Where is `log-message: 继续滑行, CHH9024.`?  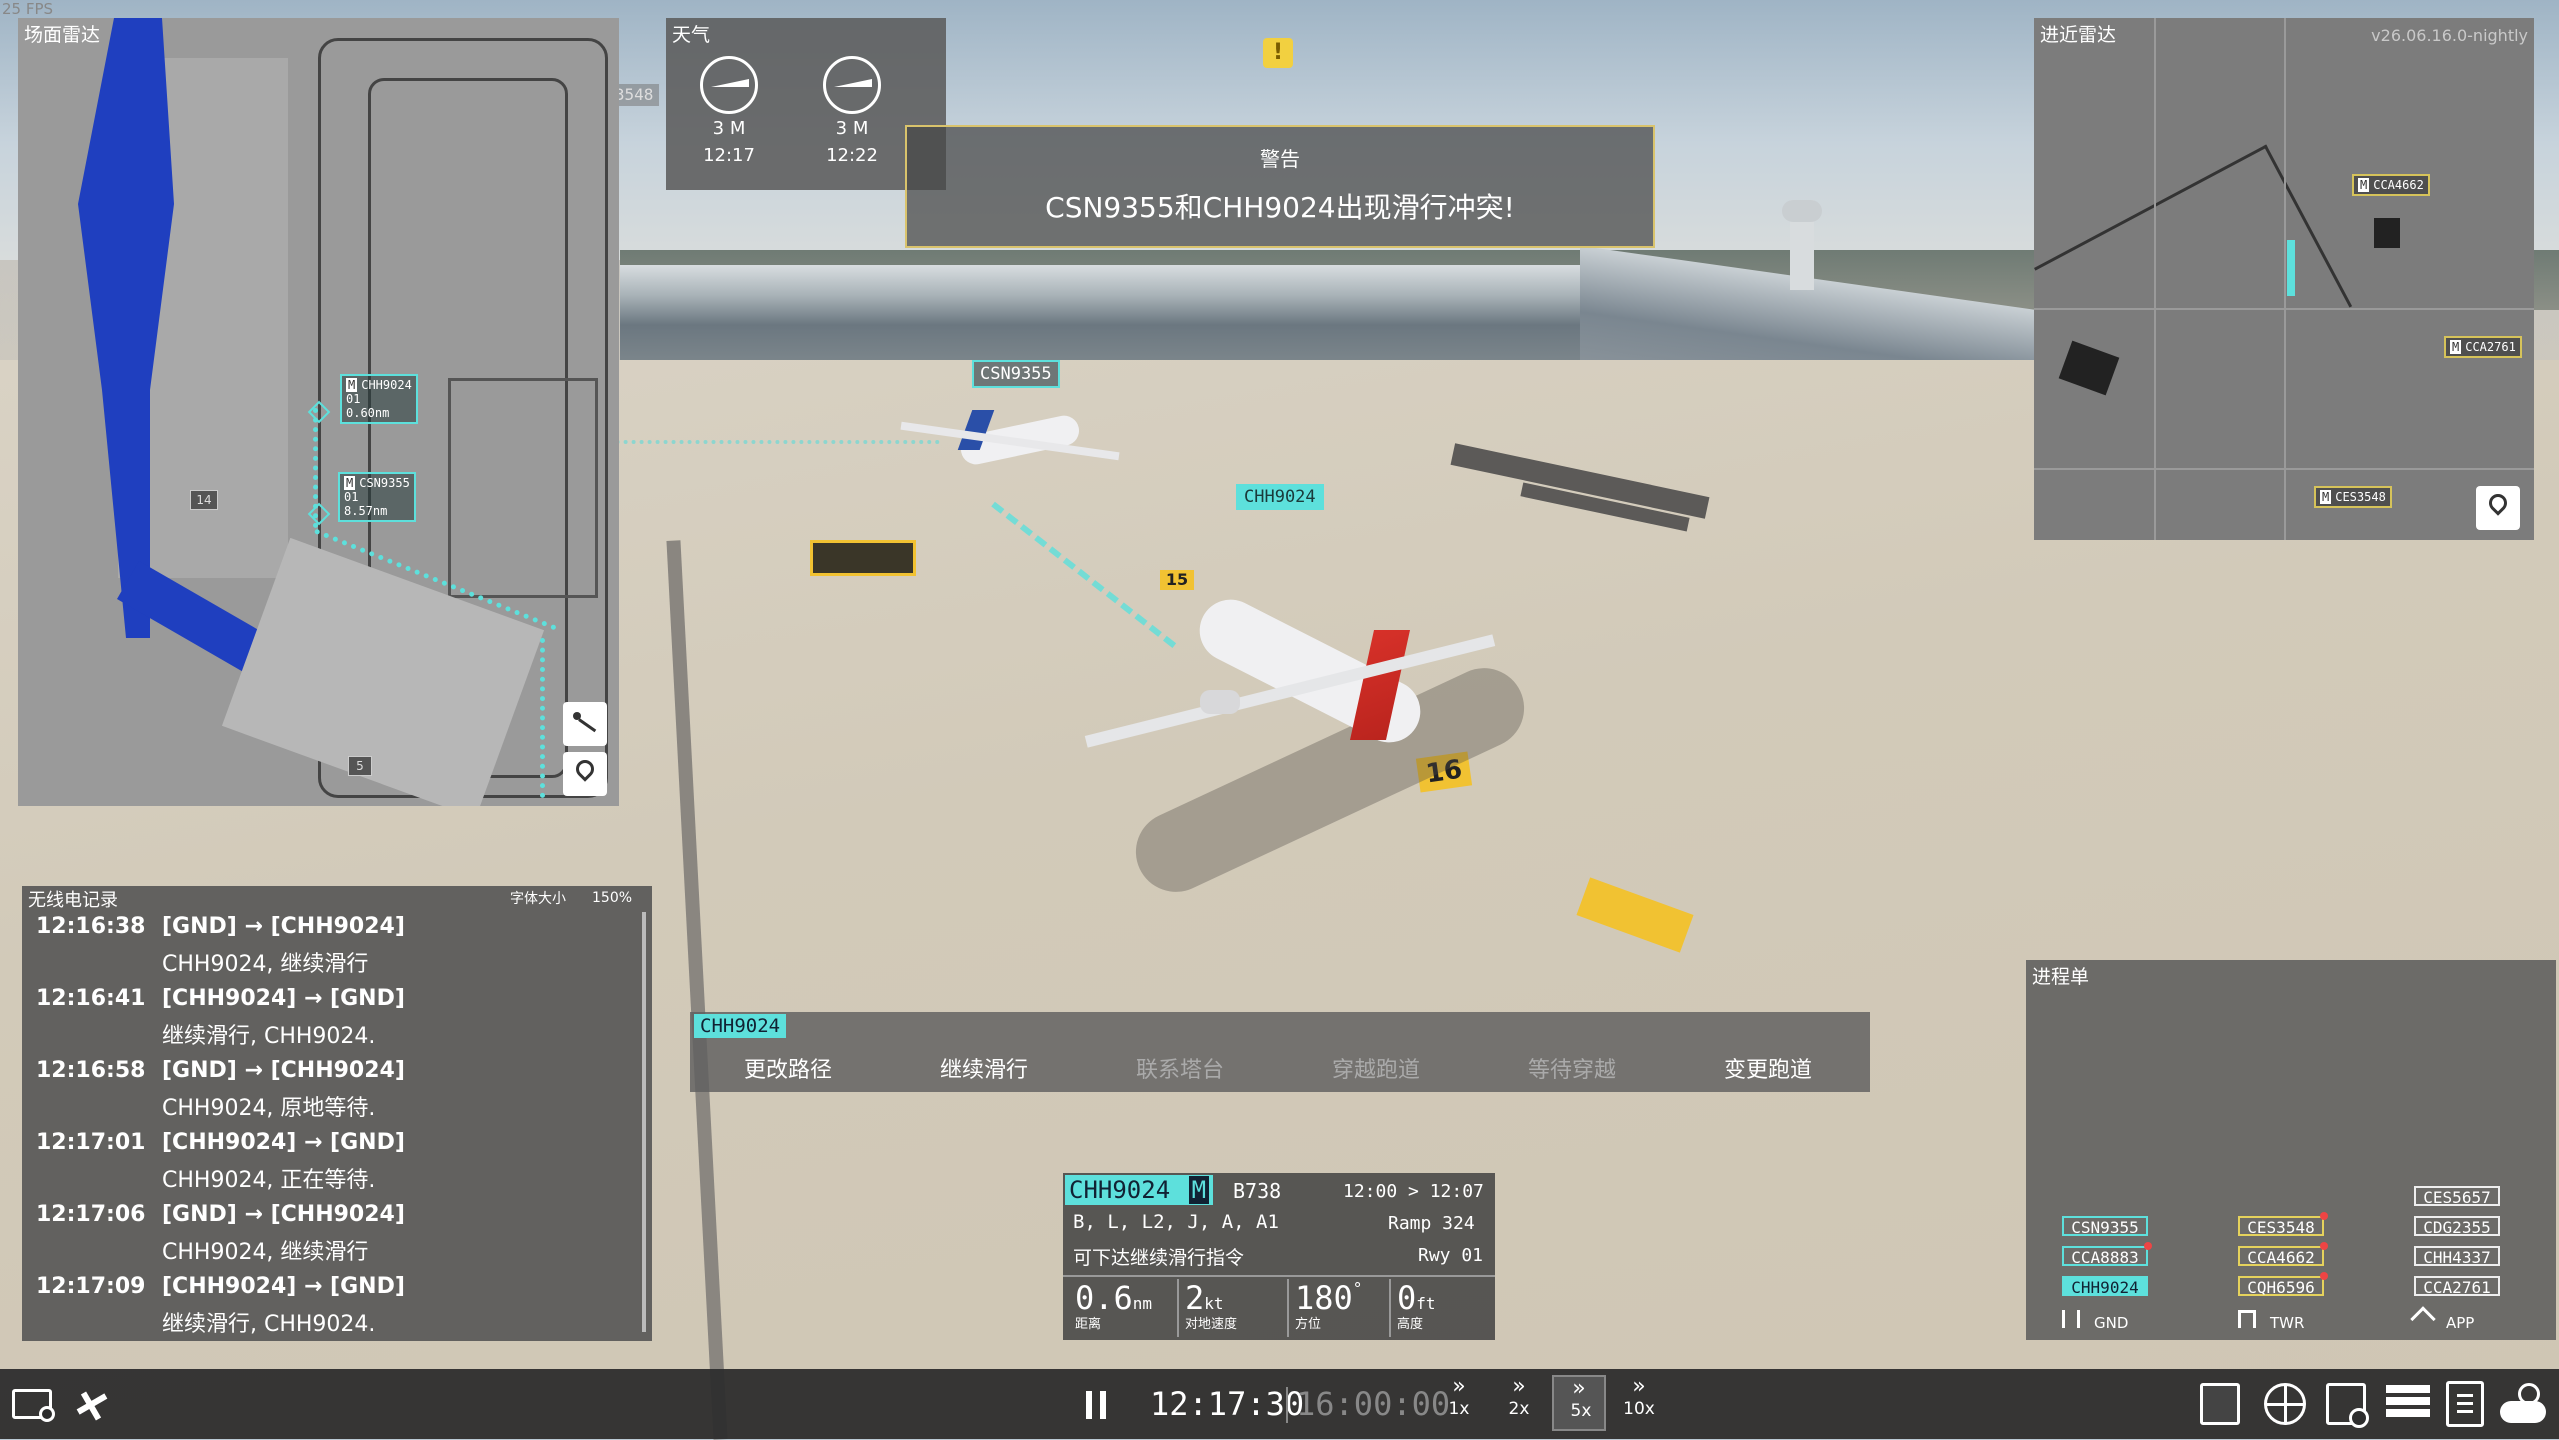
log-message: 继续滑行, CHH9024. is located at coordinates (269, 1324).